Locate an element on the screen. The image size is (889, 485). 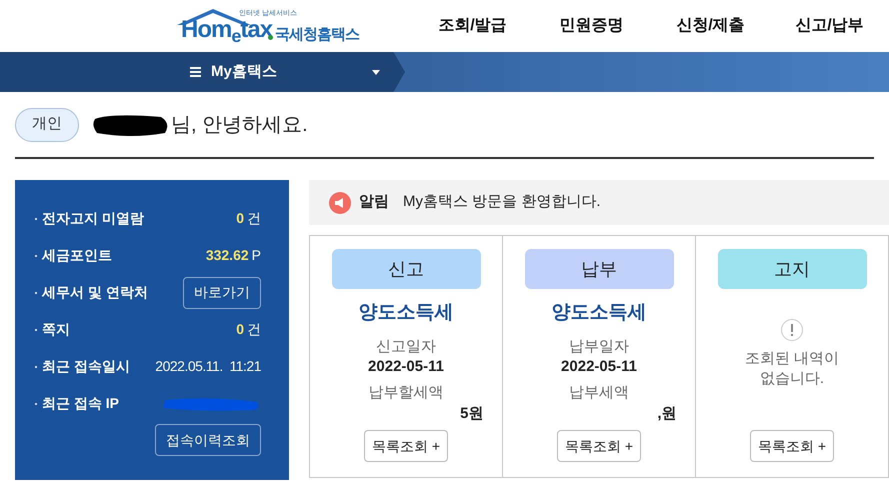
menu-icon is located at coordinates (195, 72).